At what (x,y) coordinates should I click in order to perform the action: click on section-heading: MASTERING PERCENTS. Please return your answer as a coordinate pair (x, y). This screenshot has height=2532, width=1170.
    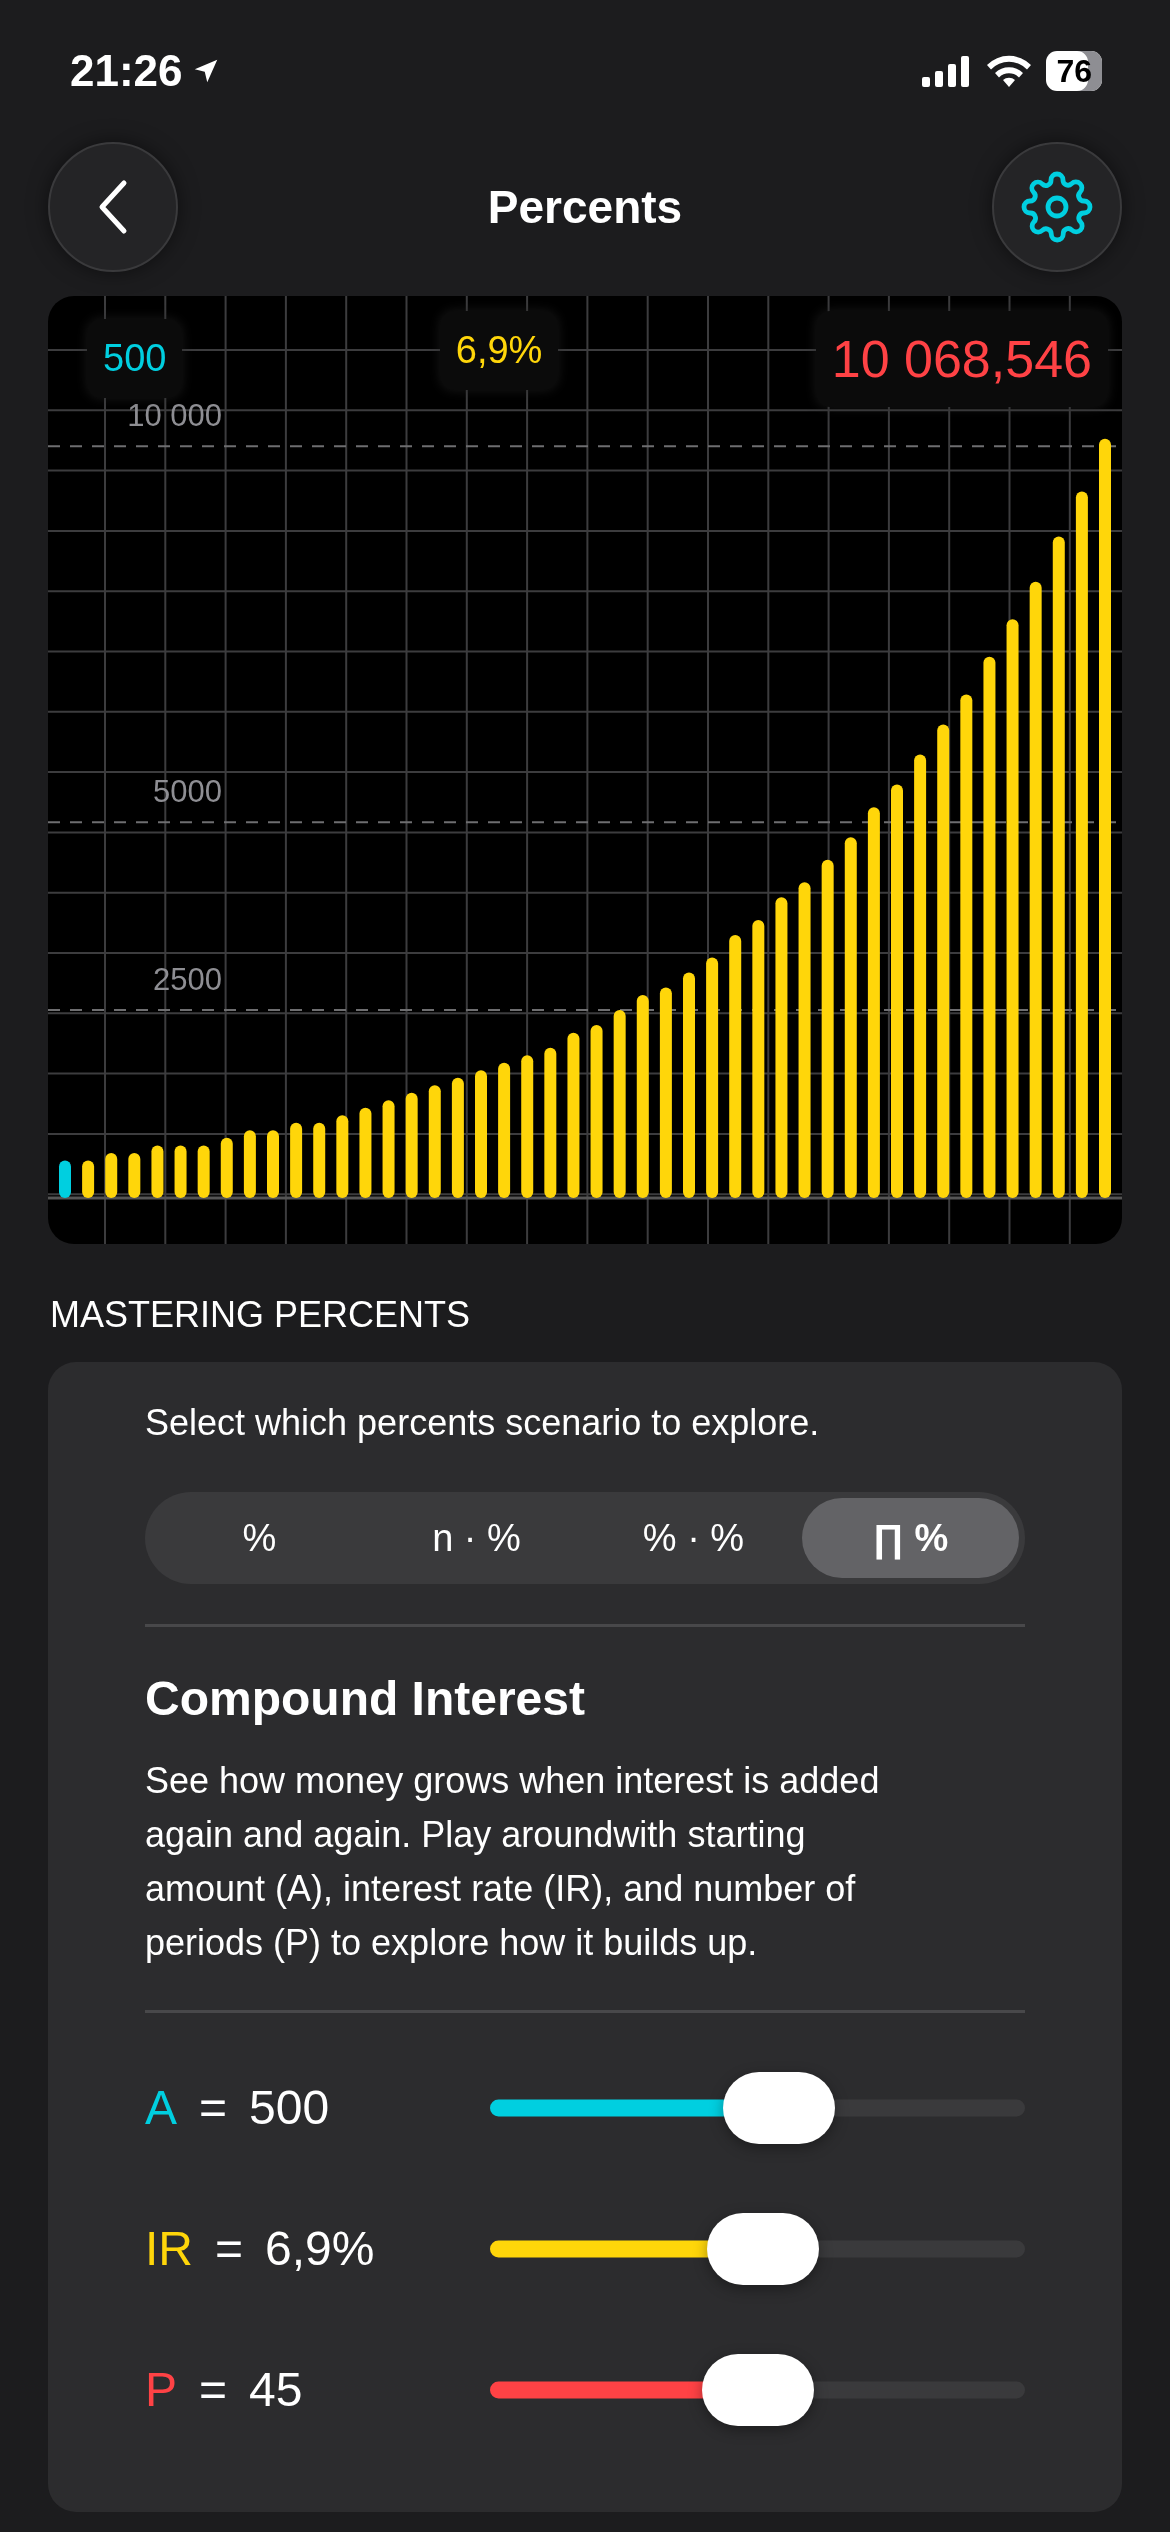
    Looking at the image, I should click on (261, 1315).